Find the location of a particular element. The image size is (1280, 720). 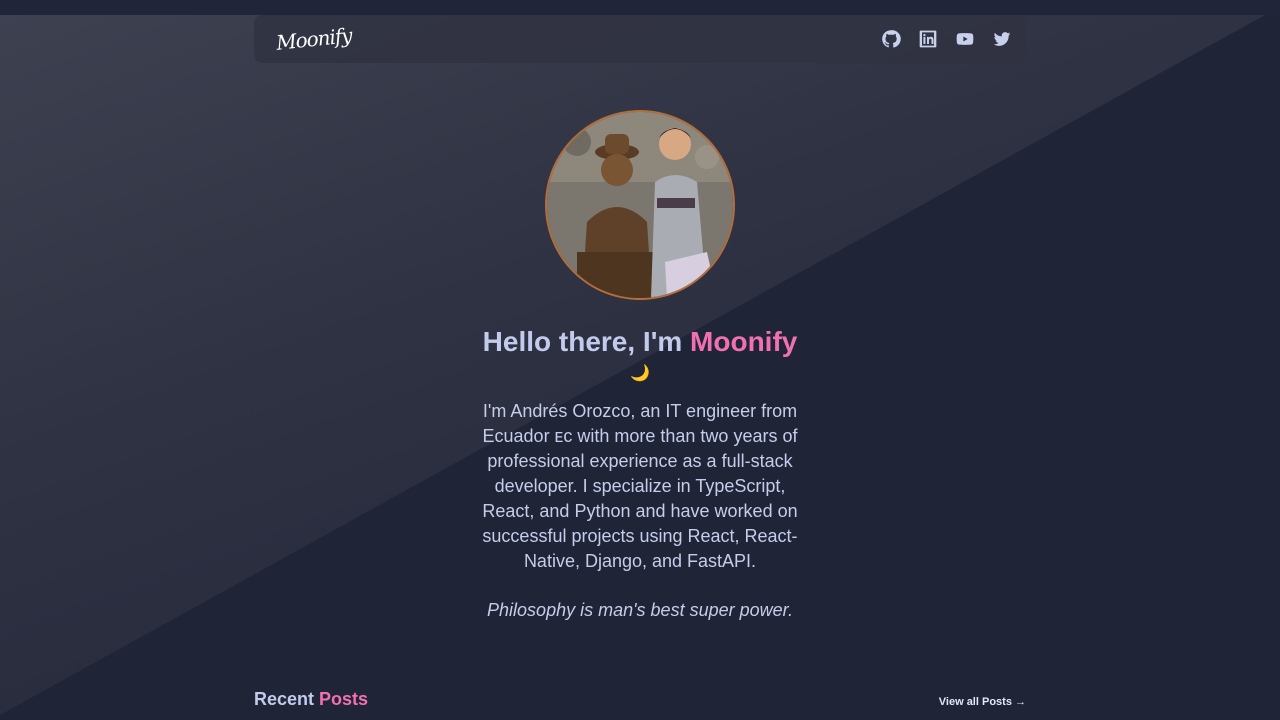

recent-posts-title: Recent Posts is located at coordinates (311, 699).